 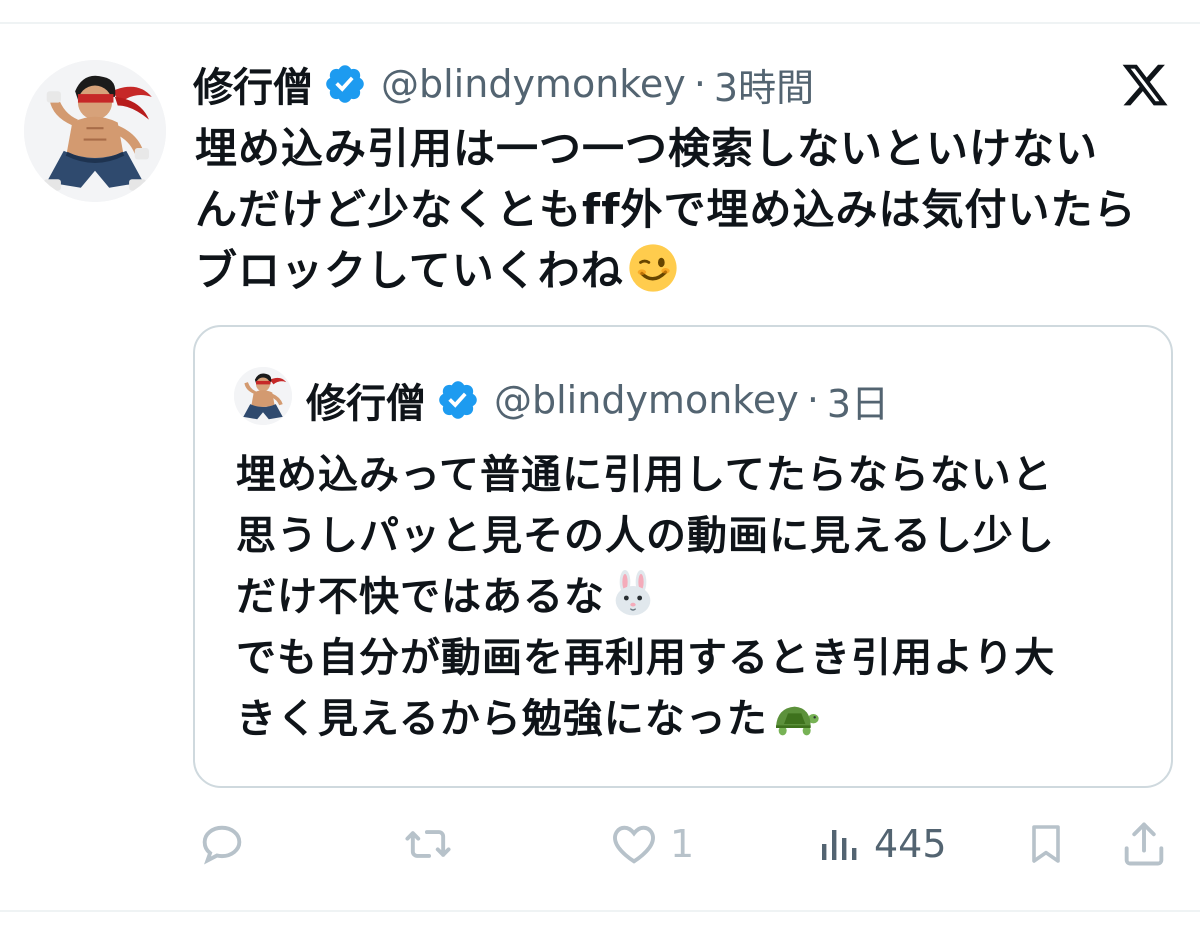 I want to click on bookmark-button, so click(x=1046, y=844).